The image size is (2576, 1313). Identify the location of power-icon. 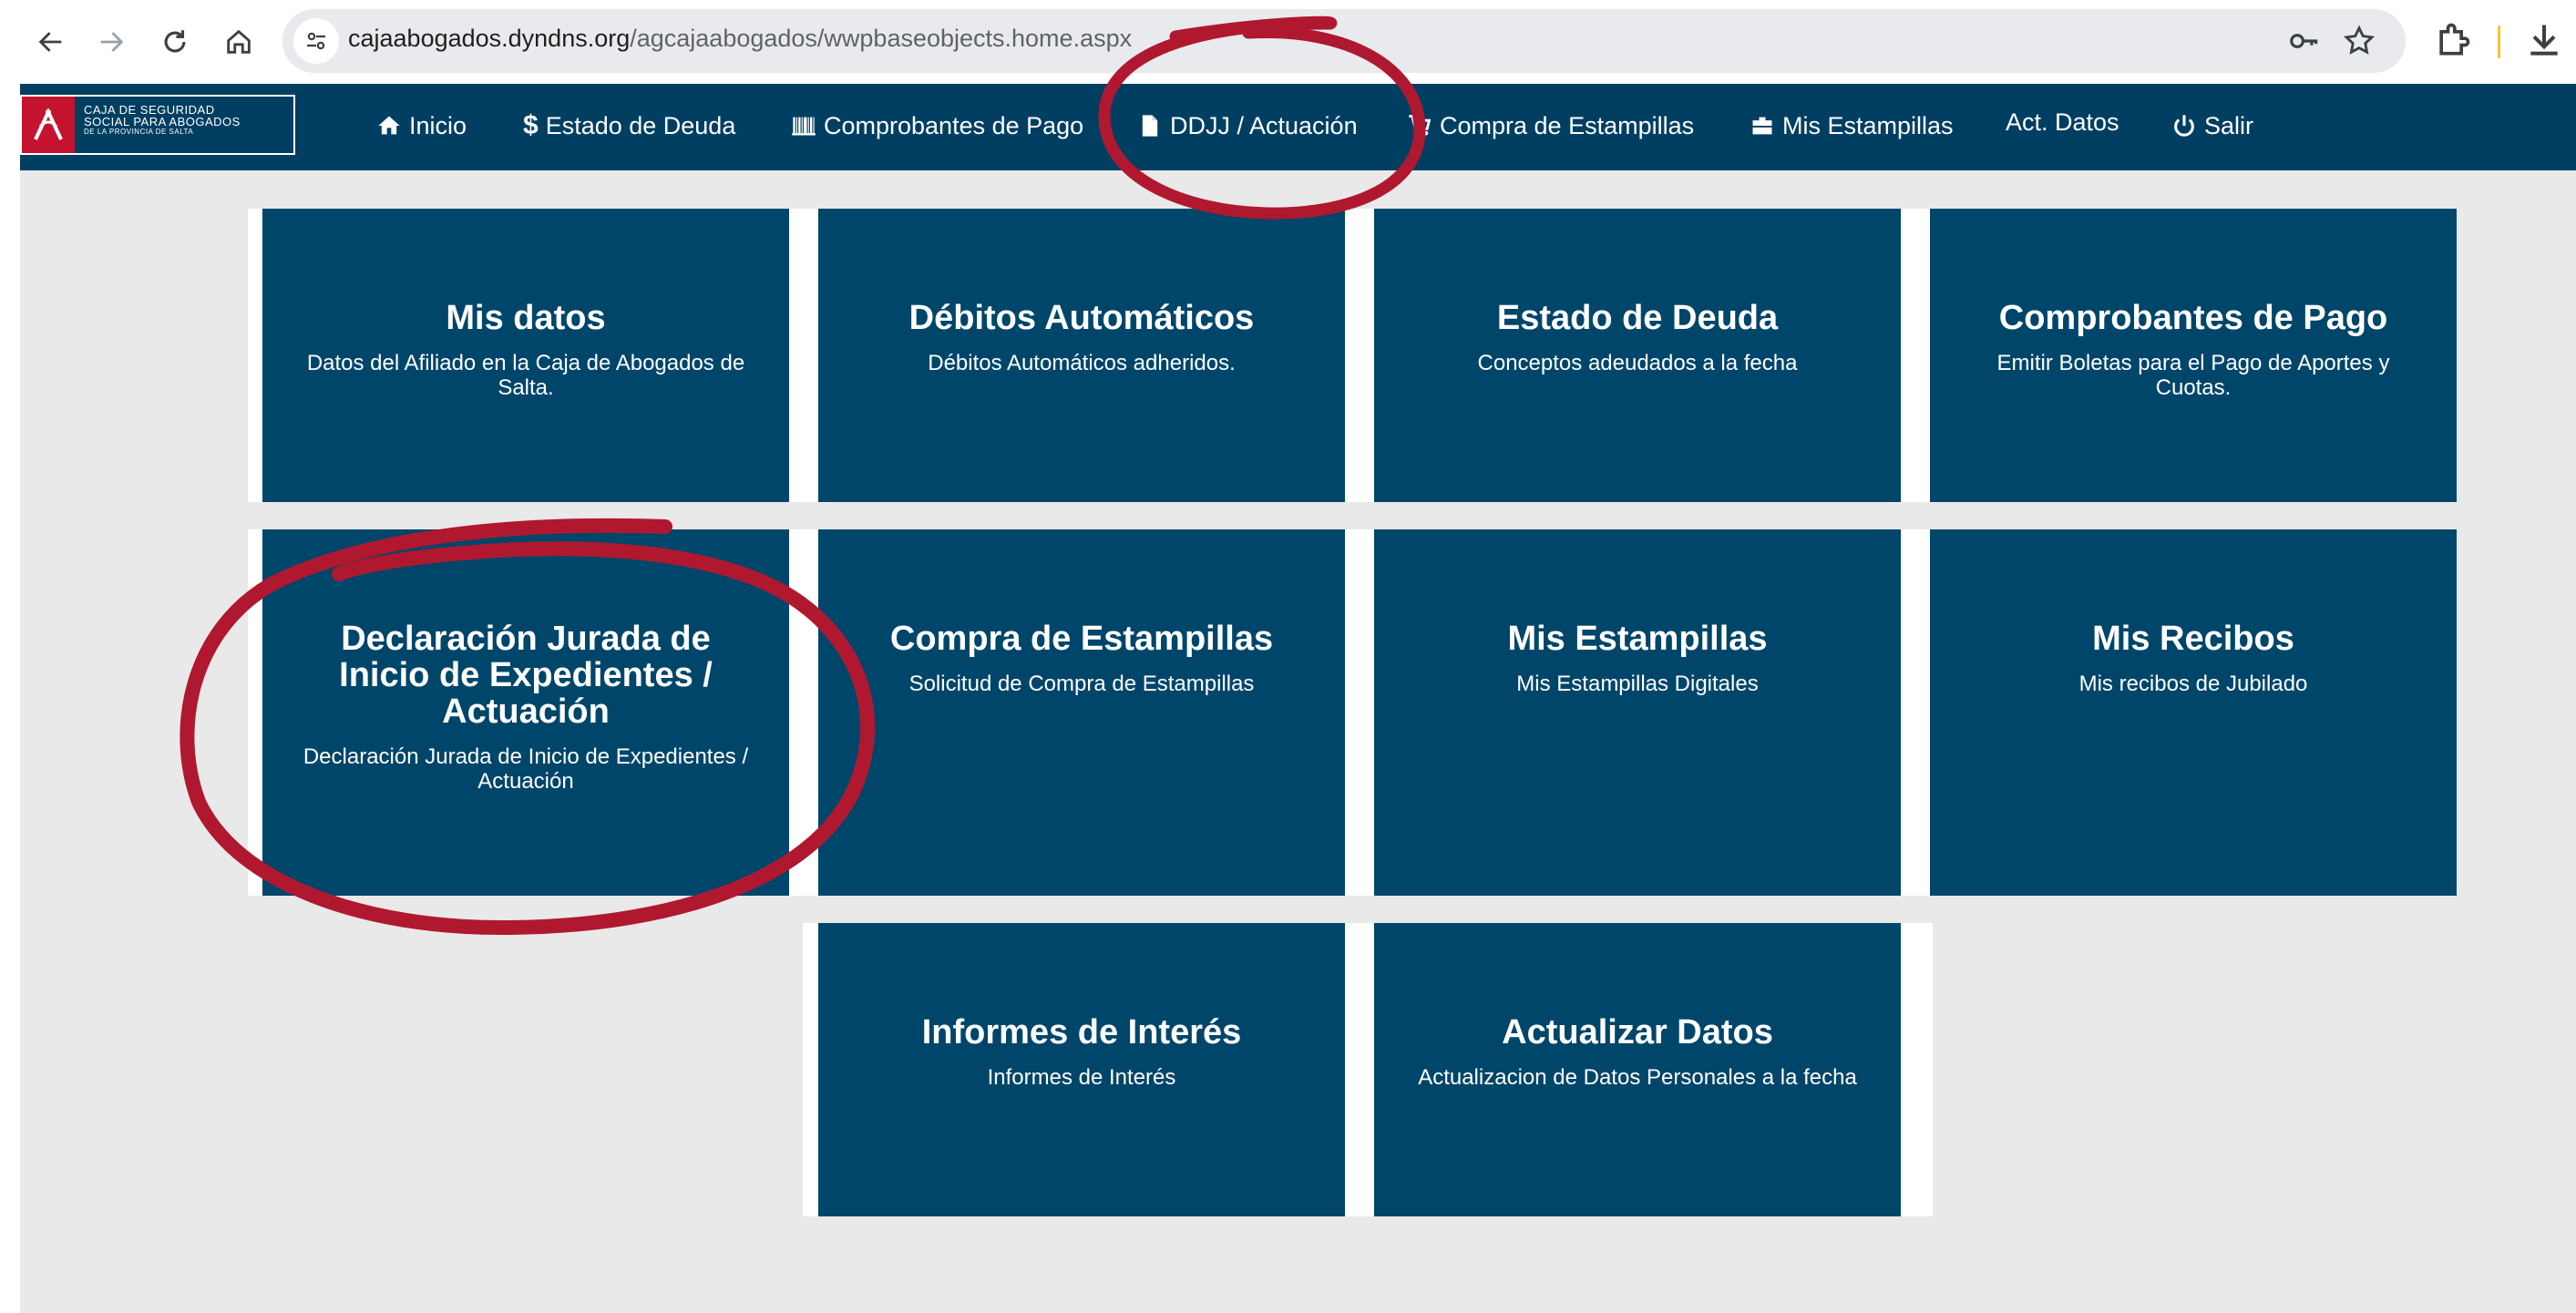
(2184, 126).